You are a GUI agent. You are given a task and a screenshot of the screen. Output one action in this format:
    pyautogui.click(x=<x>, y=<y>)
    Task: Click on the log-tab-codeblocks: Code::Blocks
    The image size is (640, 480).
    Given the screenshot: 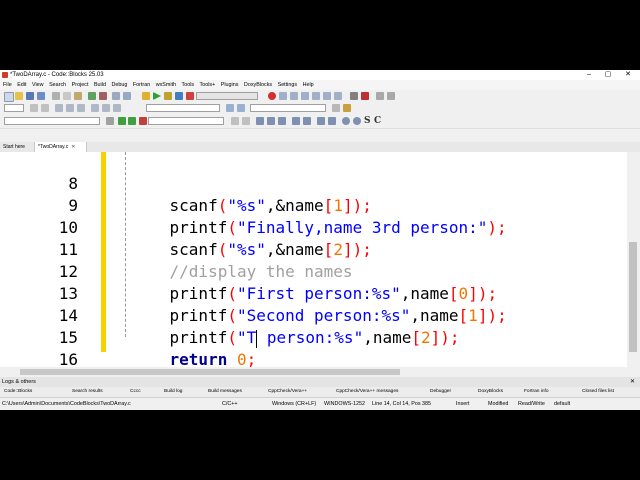 What is the action you would take?
    pyautogui.click(x=18, y=392)
    